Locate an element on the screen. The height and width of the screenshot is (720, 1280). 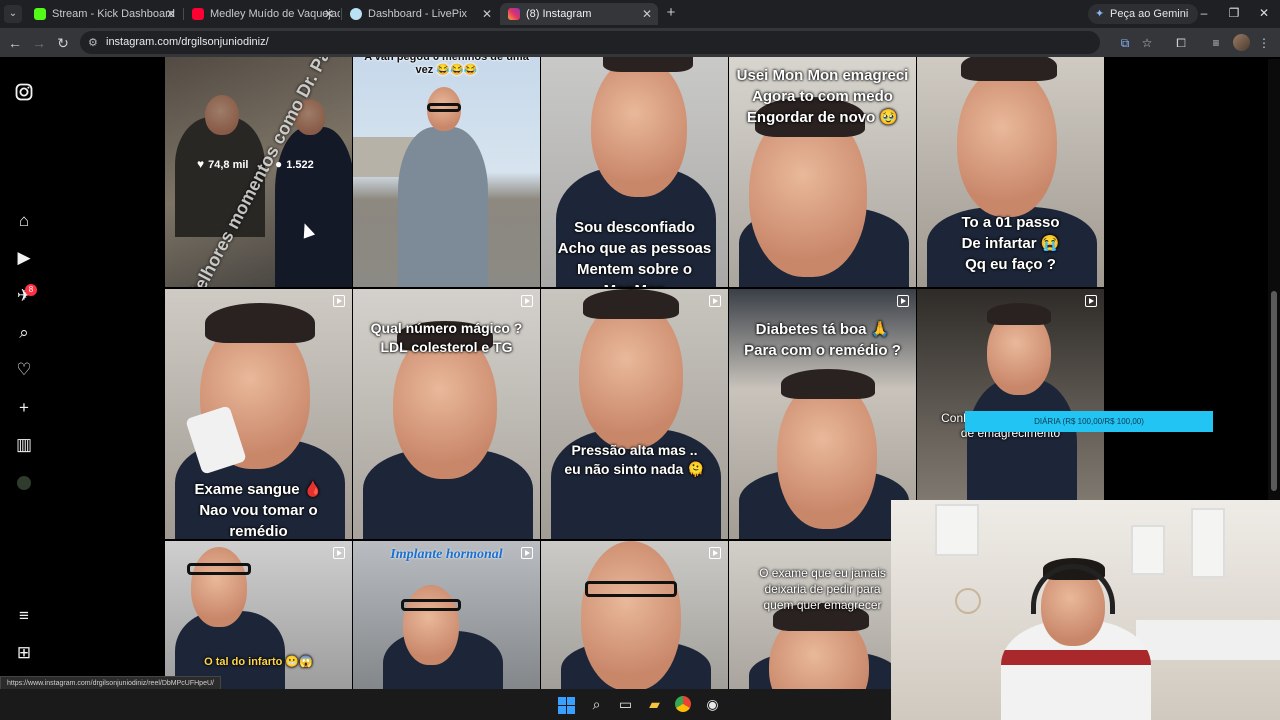
post-tile: To a 01 passo De infartar 😭 Qq eu faço ? is located at coordinates (1010, 172).